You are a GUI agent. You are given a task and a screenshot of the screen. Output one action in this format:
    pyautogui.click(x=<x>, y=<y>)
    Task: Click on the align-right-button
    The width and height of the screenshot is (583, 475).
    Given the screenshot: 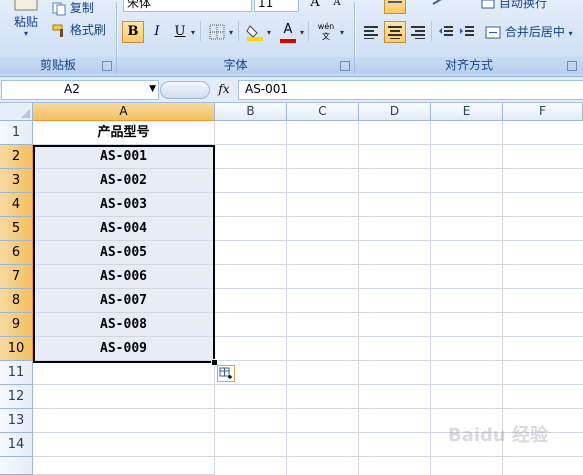 What is the action you would take?
    pyautogui.click(x=418, y=32)
    